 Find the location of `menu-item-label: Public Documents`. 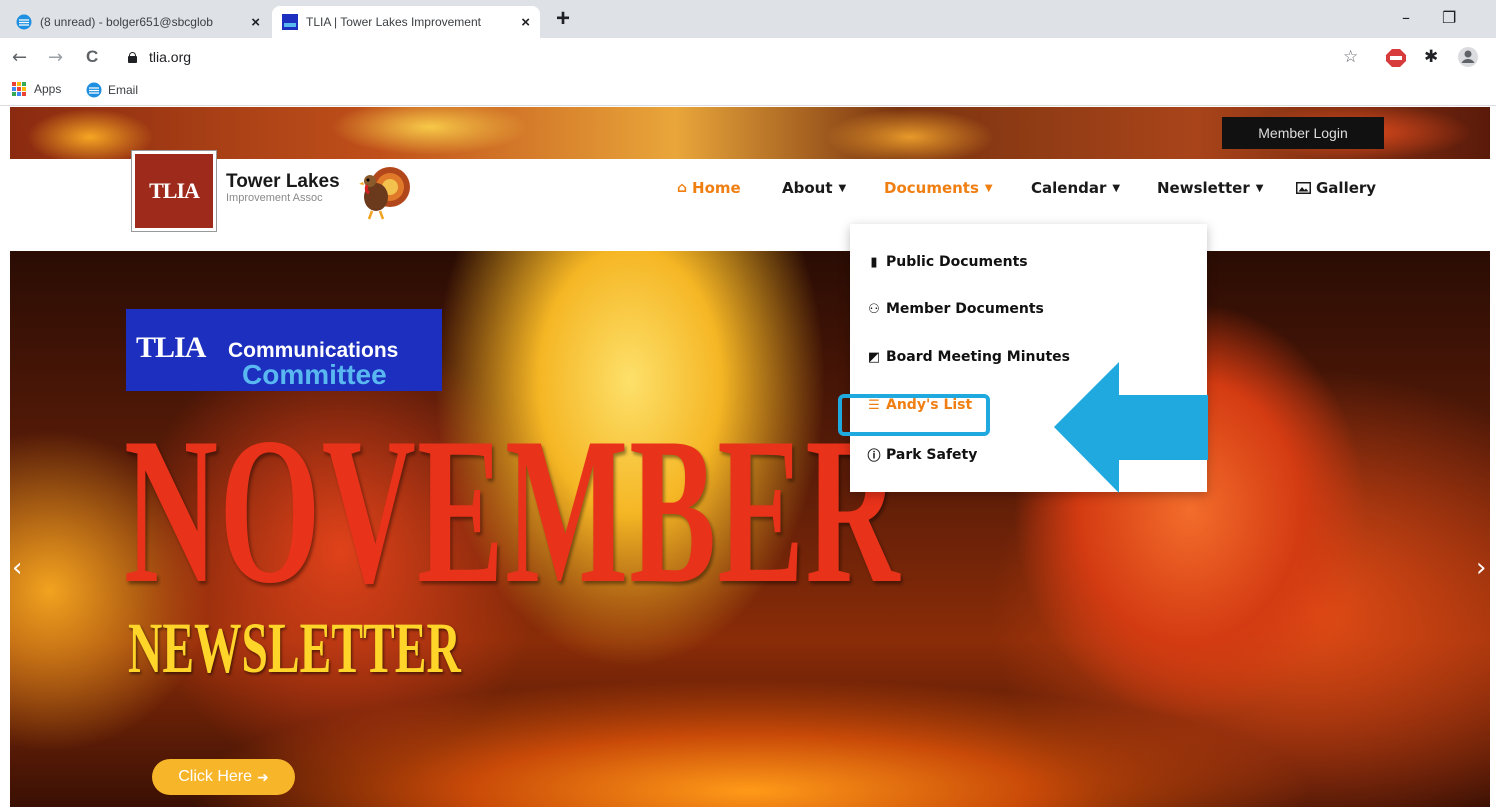

menu-item-label: Public Documents is located at coordinates (957, 262).